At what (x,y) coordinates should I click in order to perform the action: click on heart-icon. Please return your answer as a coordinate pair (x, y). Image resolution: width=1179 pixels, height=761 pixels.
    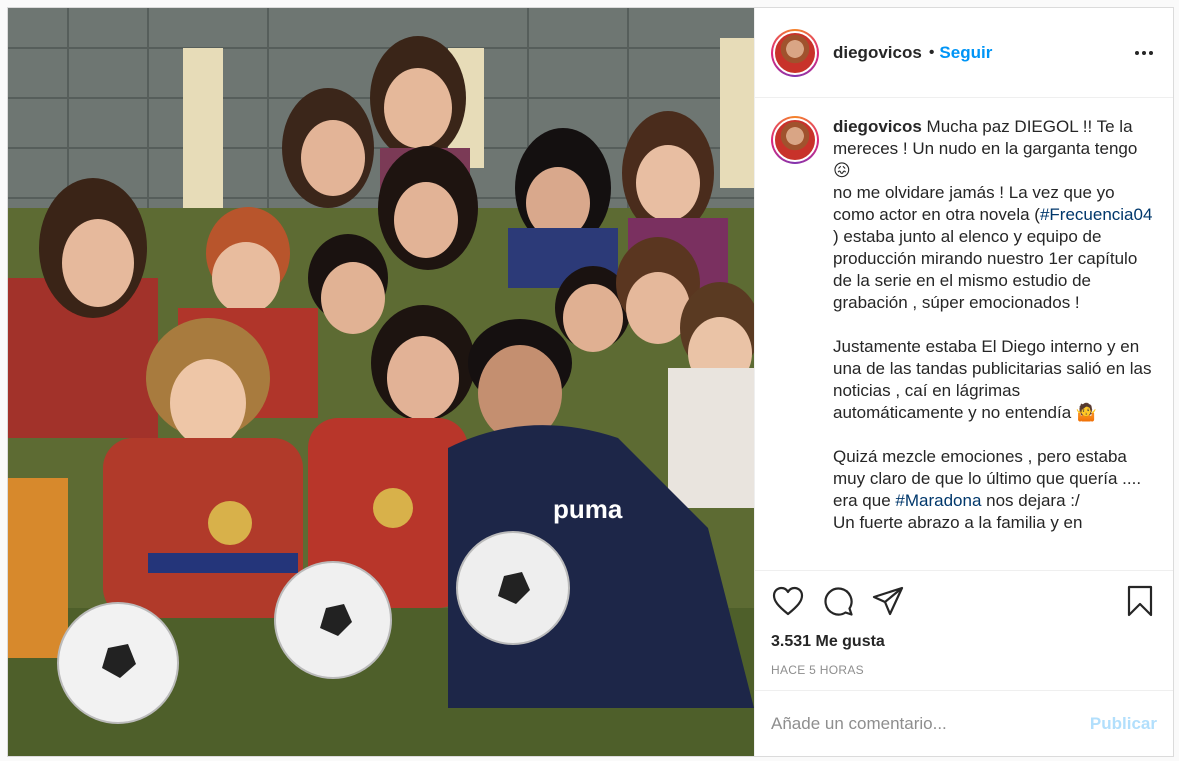
    Looking at the image, I should click on (788, 601).